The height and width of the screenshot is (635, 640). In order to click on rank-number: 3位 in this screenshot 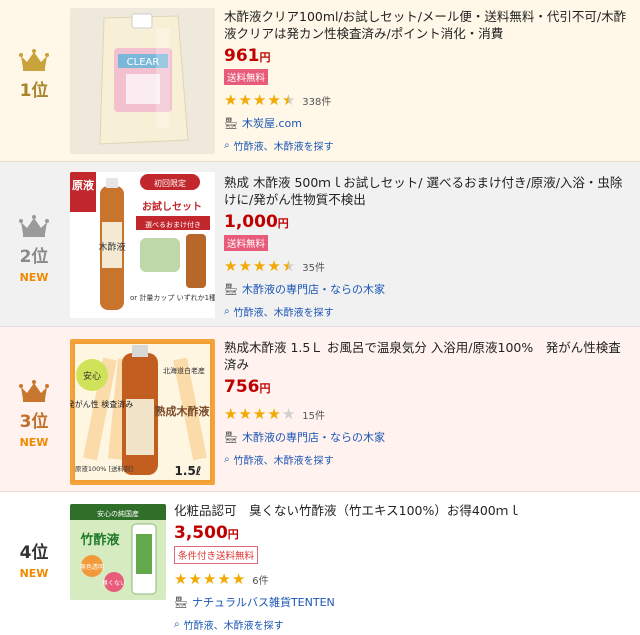, I will do `click(34, 422)`.